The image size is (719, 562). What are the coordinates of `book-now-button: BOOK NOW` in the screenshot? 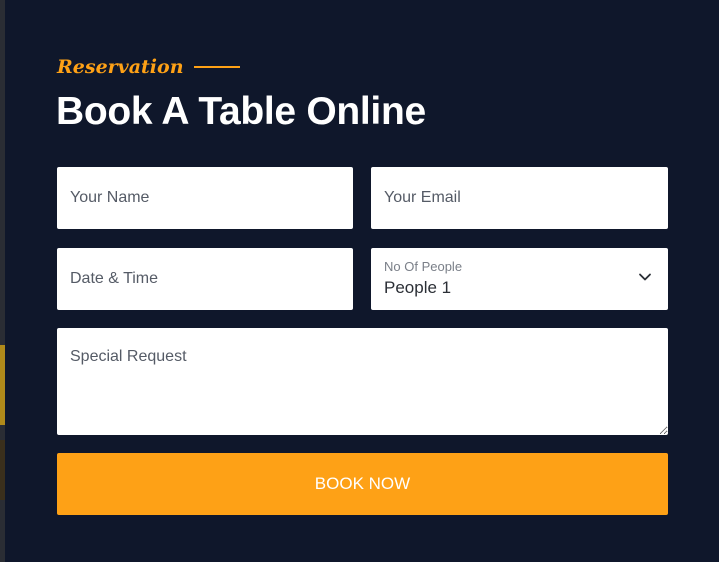 It's located at (362, 484).